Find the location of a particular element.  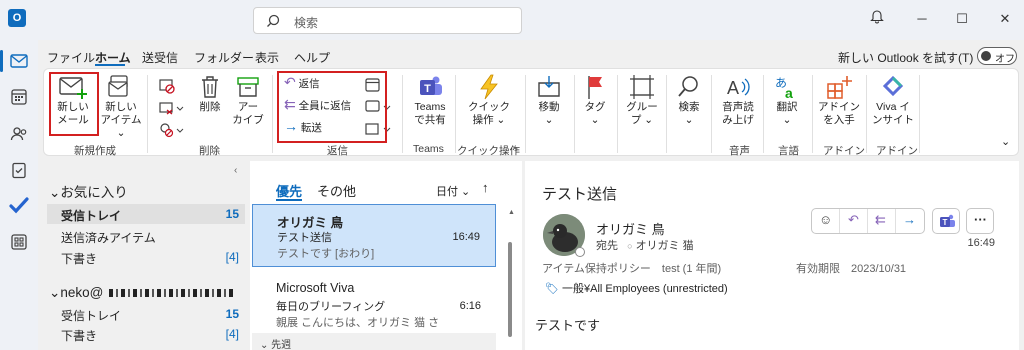

teams-share-button: T Teams で共有 is located at coordinates (430, 100).